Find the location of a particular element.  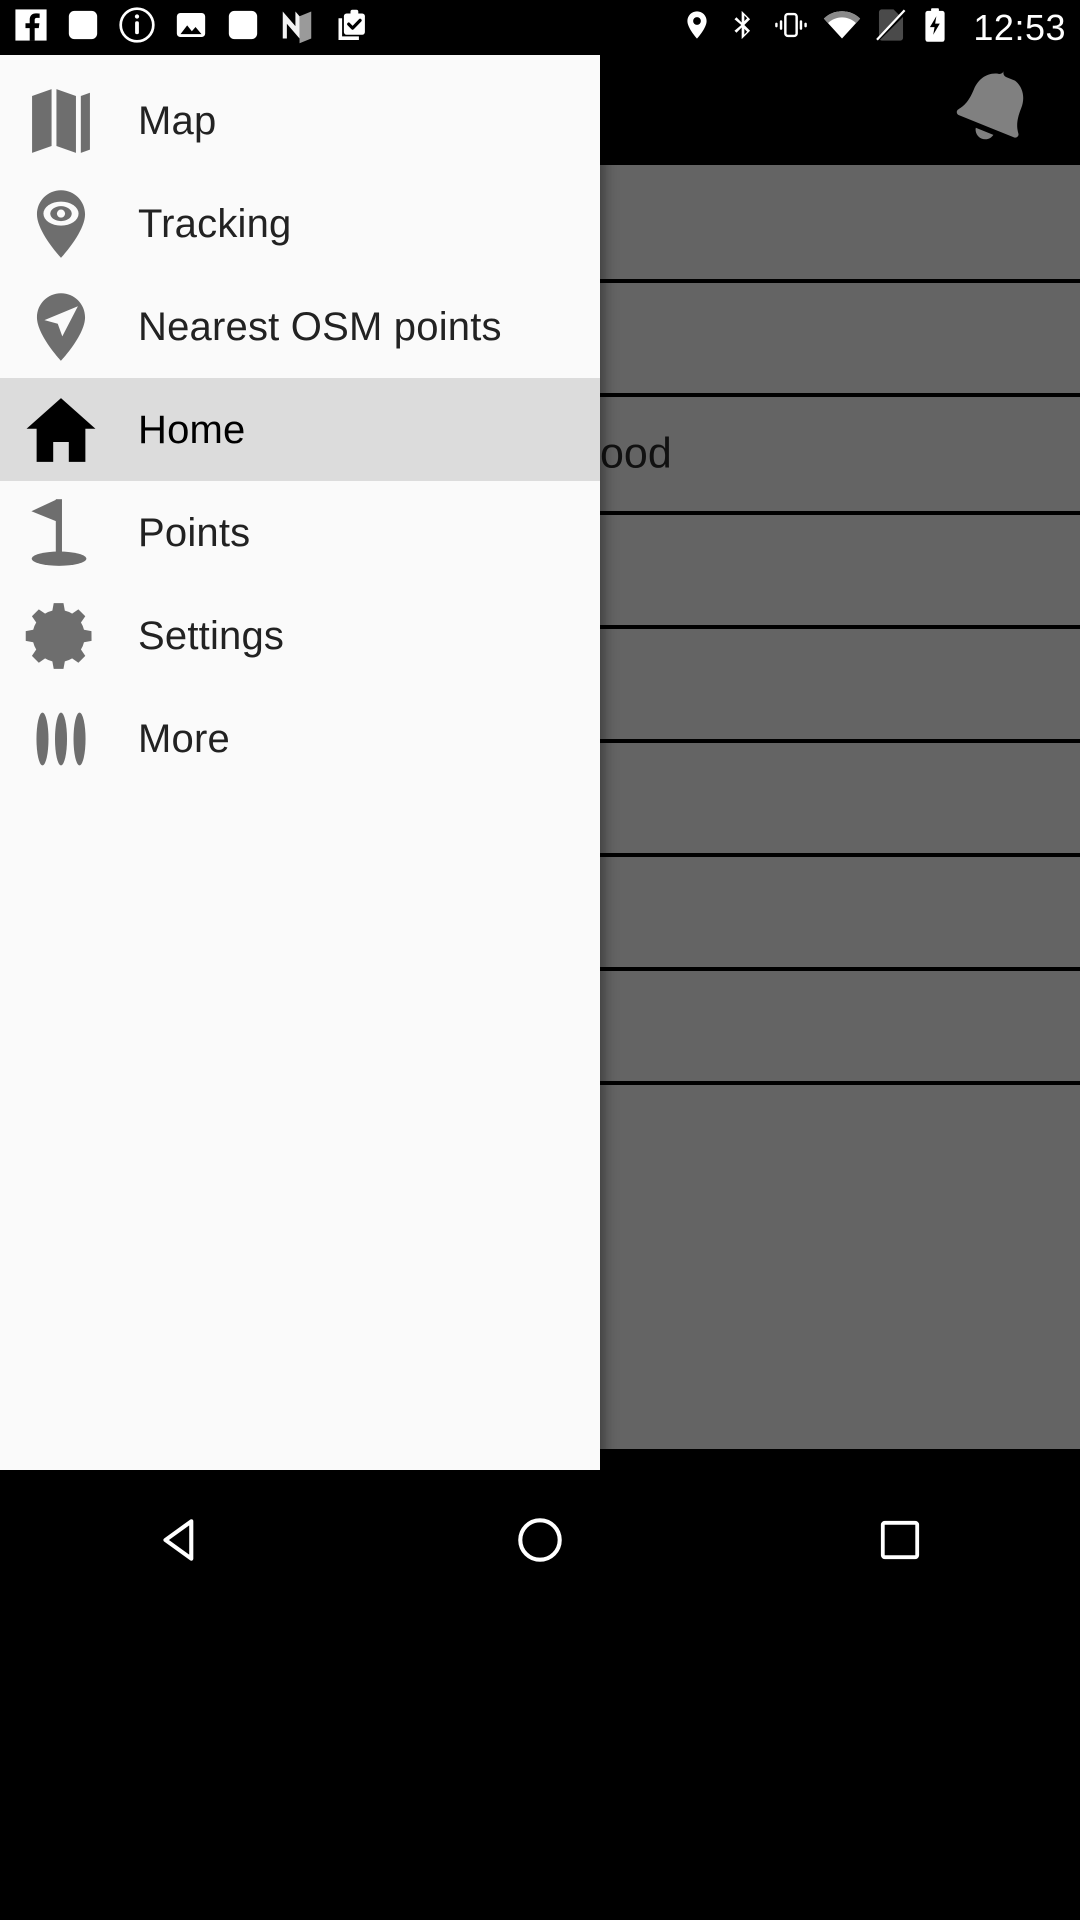

notification-bell-icon is located at coordinates (993, 112).